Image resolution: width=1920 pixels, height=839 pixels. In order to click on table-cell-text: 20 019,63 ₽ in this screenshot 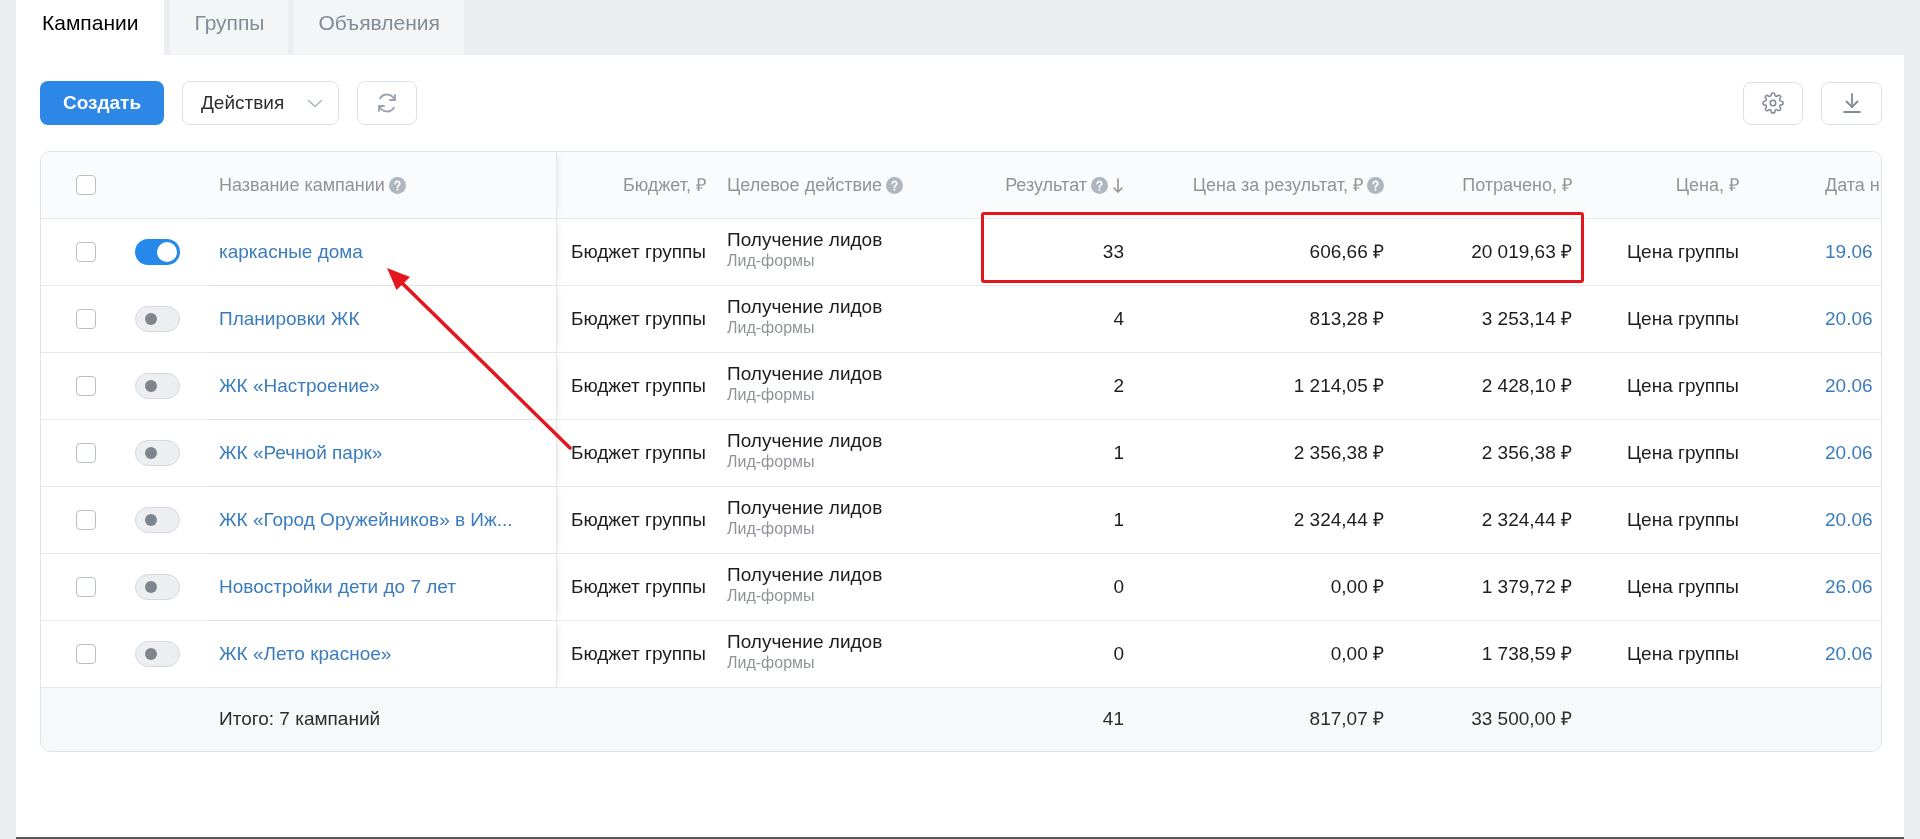, I will do `click(1521, 251)`.